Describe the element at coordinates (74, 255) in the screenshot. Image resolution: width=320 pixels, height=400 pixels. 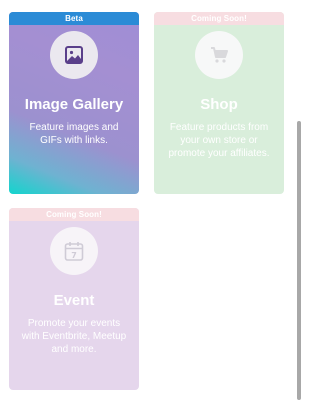
I see `svg-text: 7` at that location.